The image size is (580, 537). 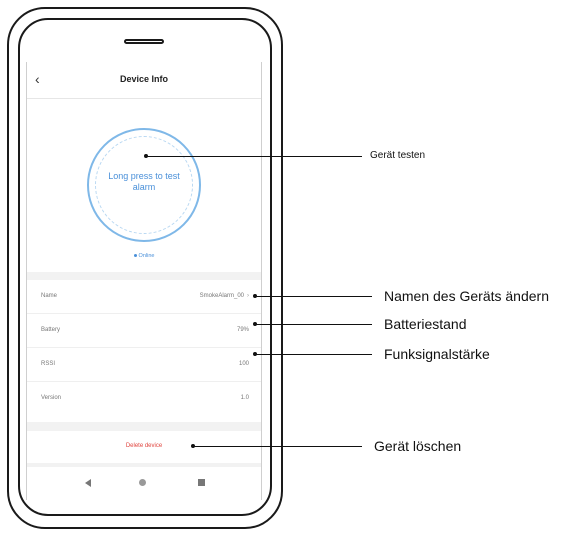 I want to click on delete-device-label: Delete device, so click(x=144, y=446).